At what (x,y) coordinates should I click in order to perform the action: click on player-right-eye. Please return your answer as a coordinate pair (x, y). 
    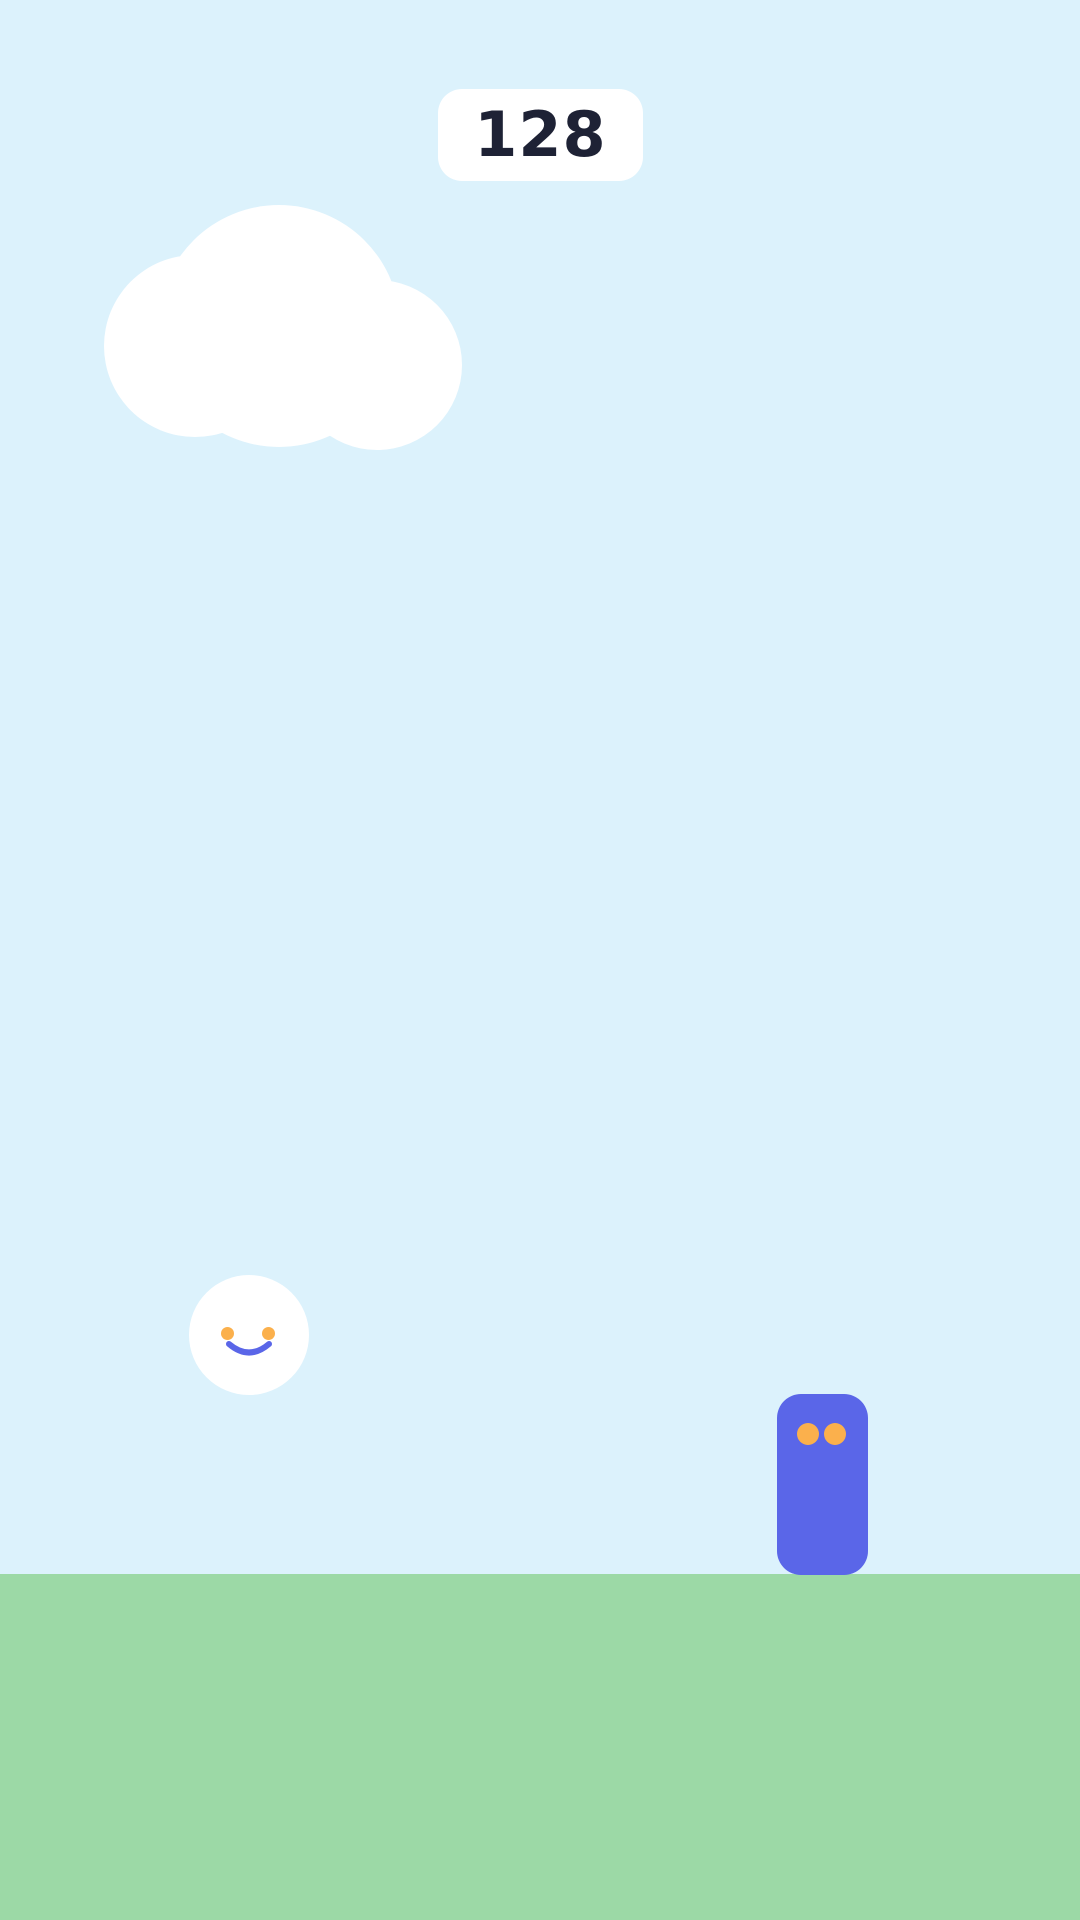
    Looking at the image, I should click on (268, 1333).